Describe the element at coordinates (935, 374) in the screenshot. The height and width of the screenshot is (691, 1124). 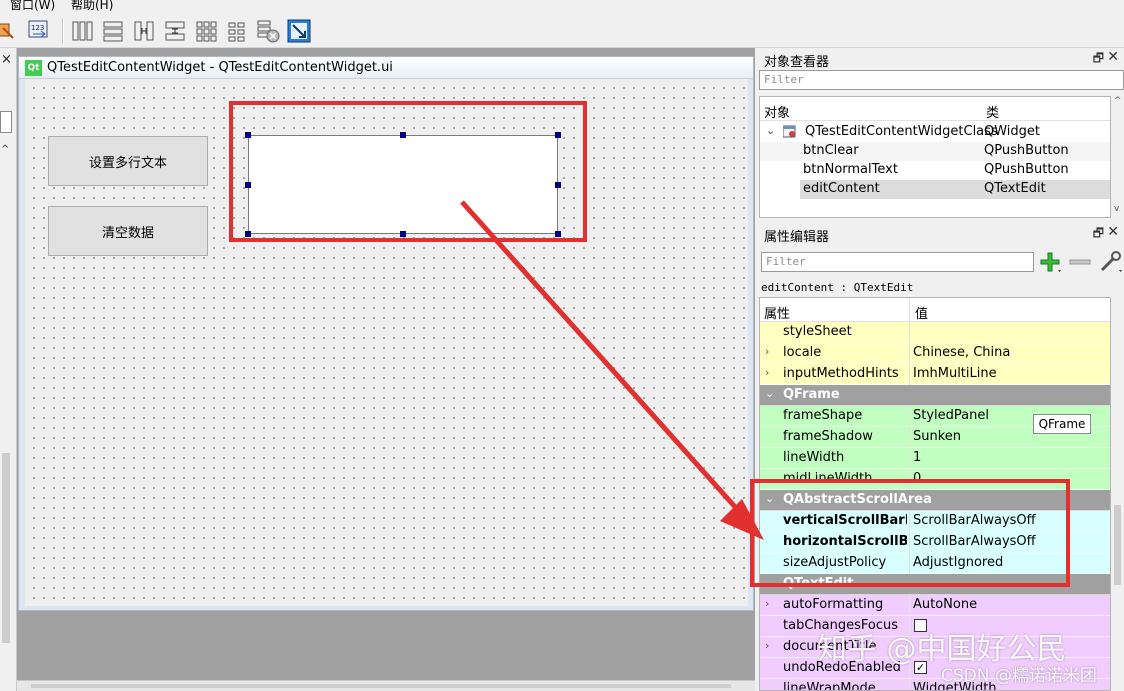
I see `property-row: › inputMethodHints ImhMultiLine` at that location.